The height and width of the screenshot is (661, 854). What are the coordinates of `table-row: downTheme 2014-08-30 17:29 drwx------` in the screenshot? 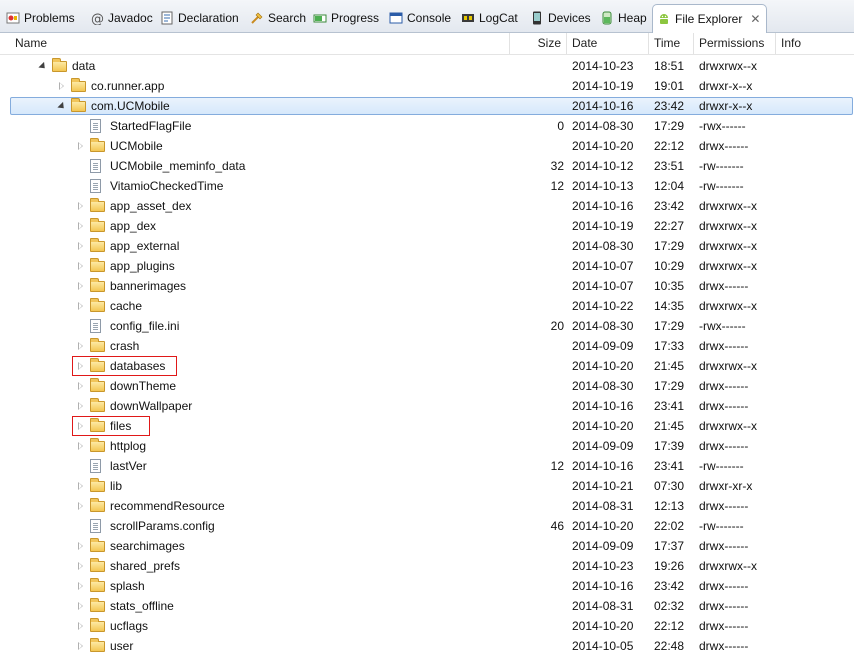 It's located at (427, 386).